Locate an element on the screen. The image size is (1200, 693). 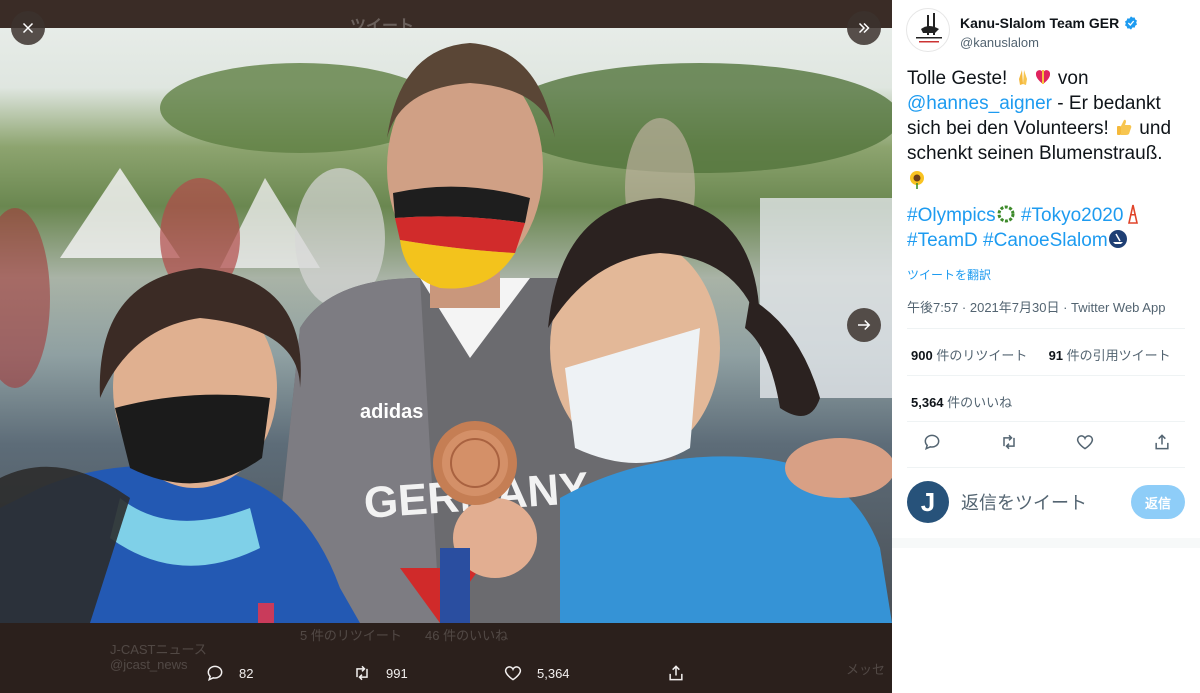
avatar is located at coordinates (928, 30).